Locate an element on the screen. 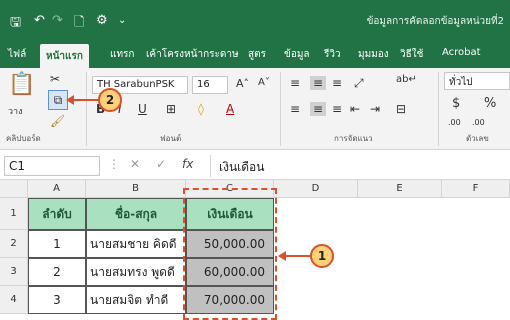  formula-bar: C1 ⋮ ✕ ✓ fx เงินเดือน is located at coordinates (255, 165).